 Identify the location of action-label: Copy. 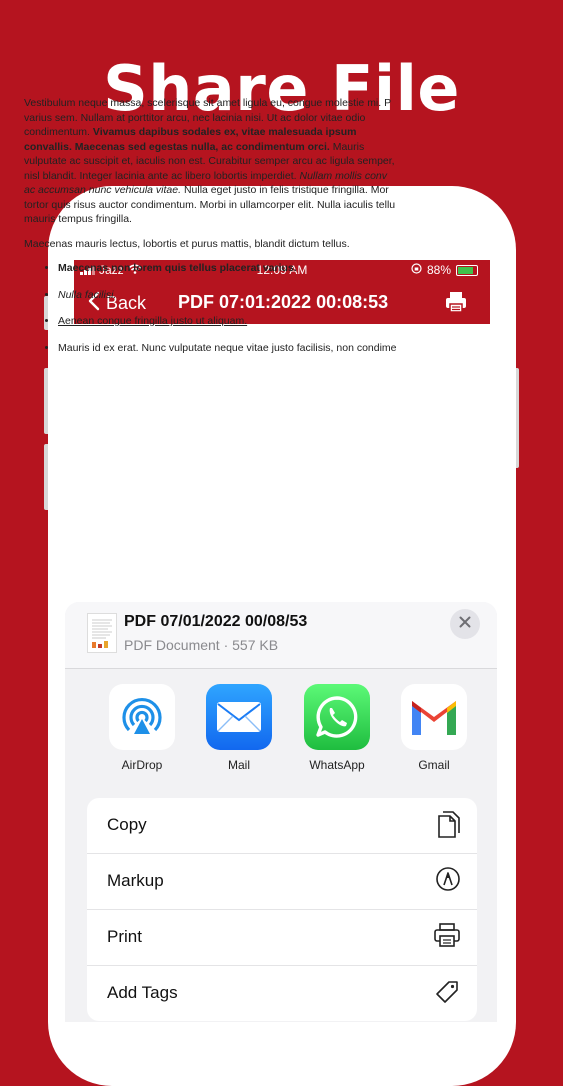
(127, 824).